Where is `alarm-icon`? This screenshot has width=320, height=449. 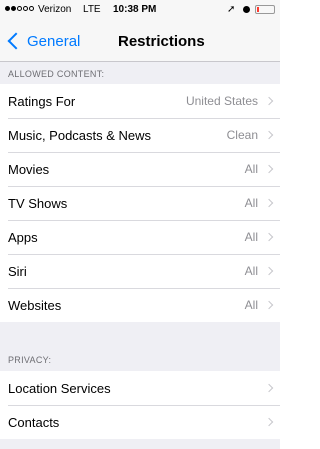 alarm-icon is located at coordinates (246, 9).